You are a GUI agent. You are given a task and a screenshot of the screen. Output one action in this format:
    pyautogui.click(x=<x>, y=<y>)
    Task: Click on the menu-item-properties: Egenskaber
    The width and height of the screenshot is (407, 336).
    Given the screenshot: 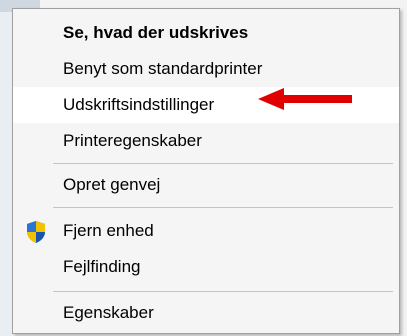 What is the action you would take?
    pyautogui.click(x=206, y=313)
    